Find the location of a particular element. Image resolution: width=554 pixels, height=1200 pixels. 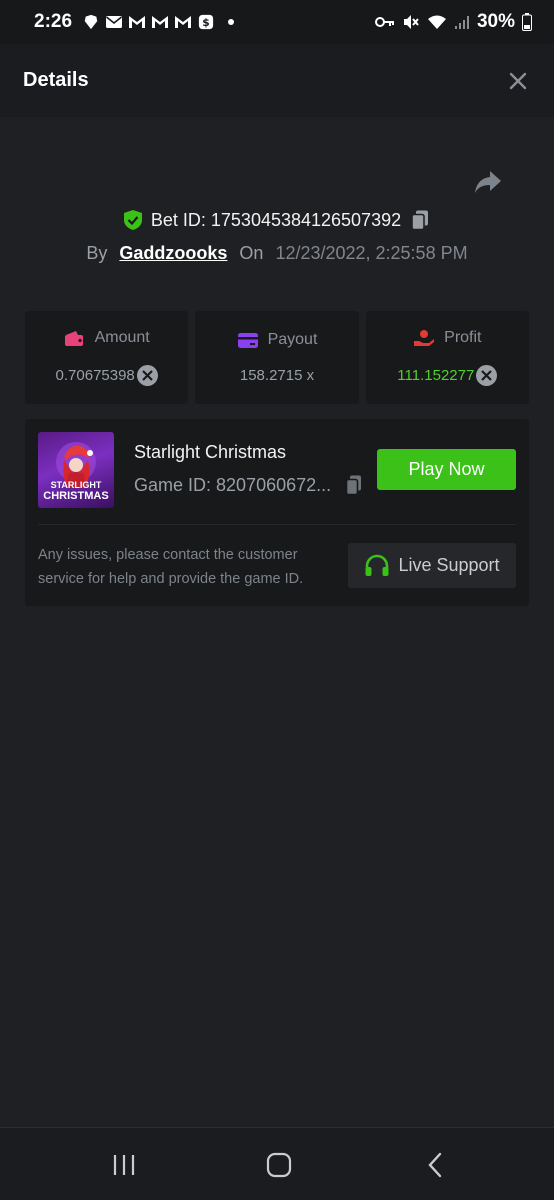

page-title: Details is located at coordinates (56, 80).